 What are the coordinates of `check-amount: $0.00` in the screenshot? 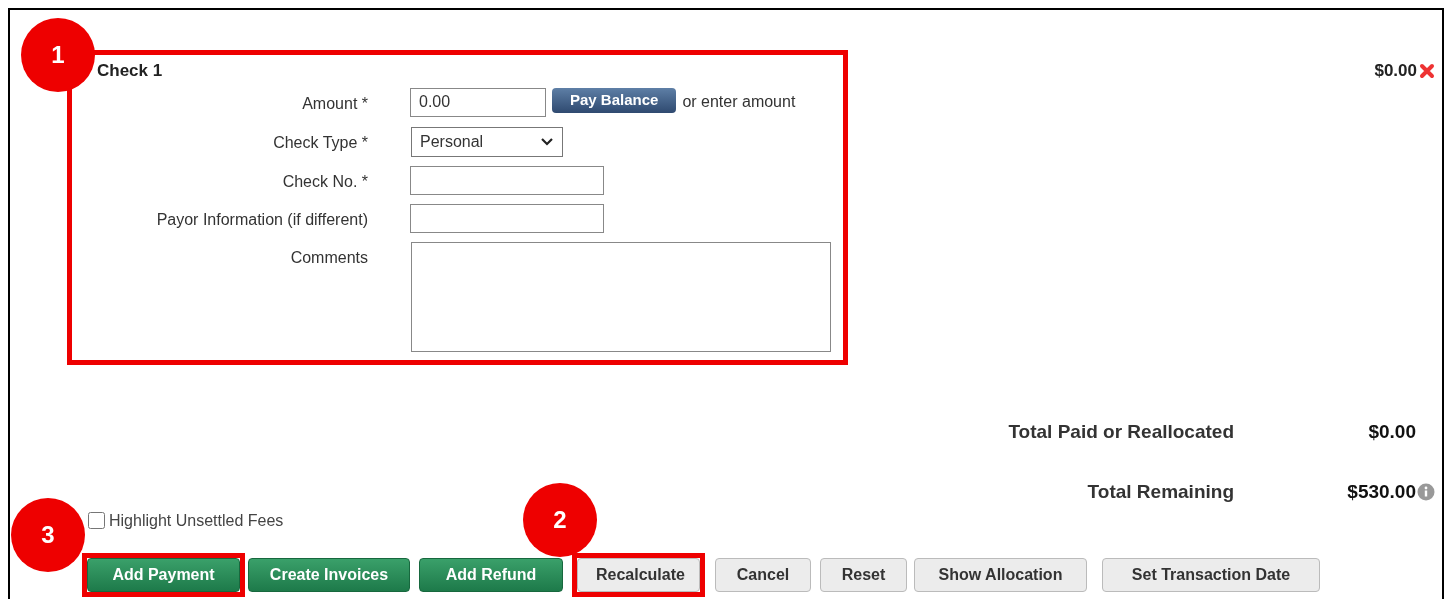 It's located at (1395, 71).